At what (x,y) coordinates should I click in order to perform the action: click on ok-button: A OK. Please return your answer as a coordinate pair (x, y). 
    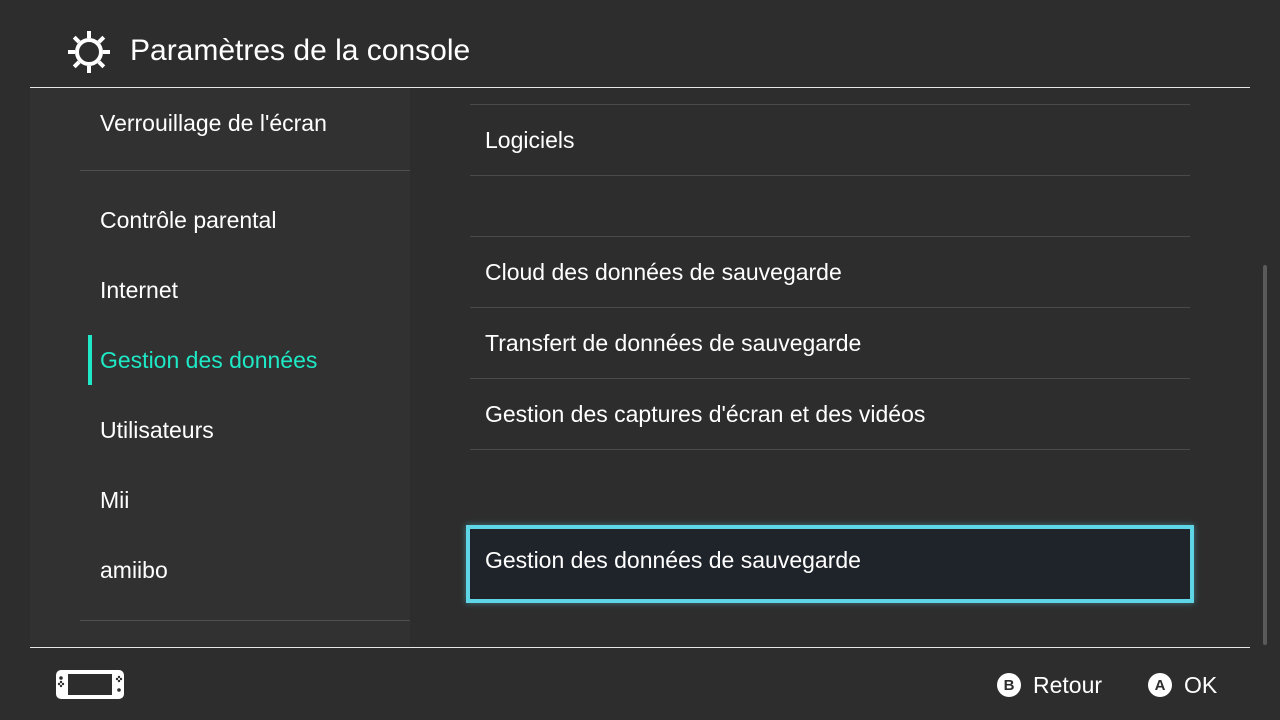
    Looking at the image, I should click on (1182, 685).